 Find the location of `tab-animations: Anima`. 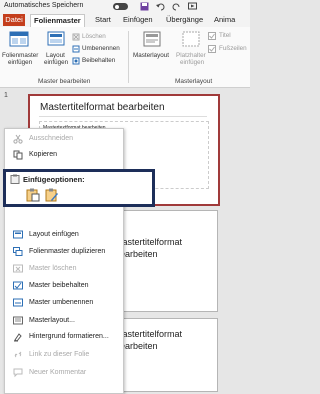

tab-animations: Anima is located at coordinates (224, 19).